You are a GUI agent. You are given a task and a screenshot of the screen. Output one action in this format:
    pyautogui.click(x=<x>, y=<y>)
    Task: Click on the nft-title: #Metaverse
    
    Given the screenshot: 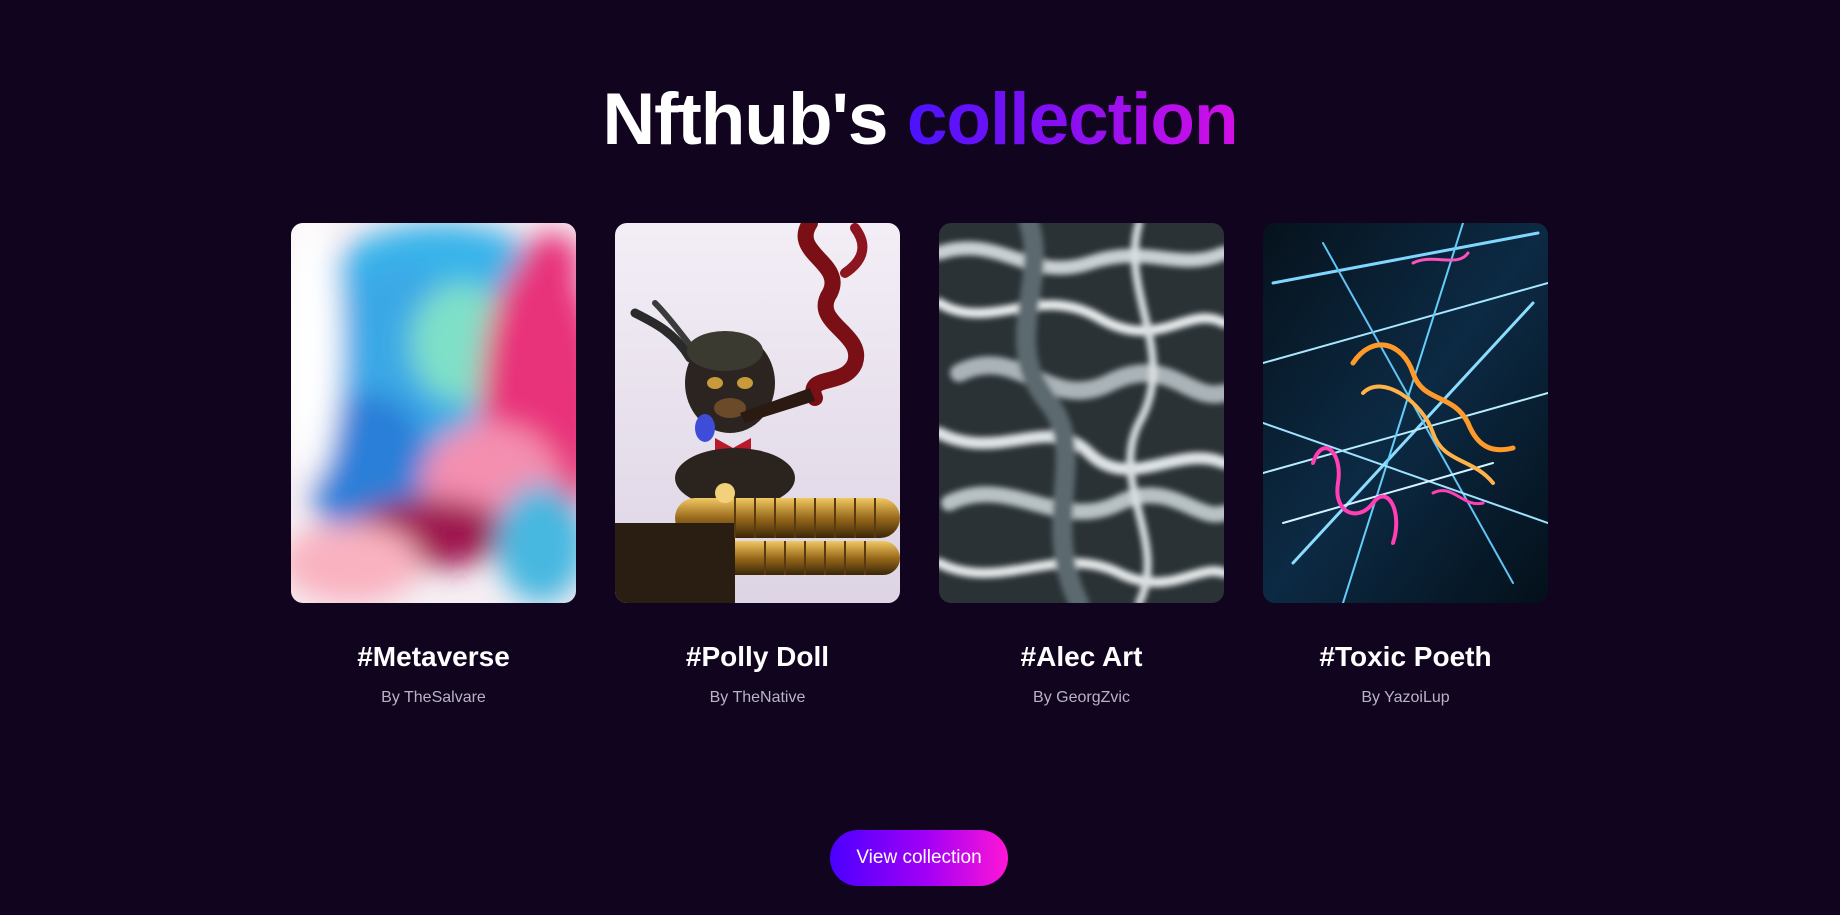 What is the action you would take?
    pyautogui.click(x=433, y=657)
    